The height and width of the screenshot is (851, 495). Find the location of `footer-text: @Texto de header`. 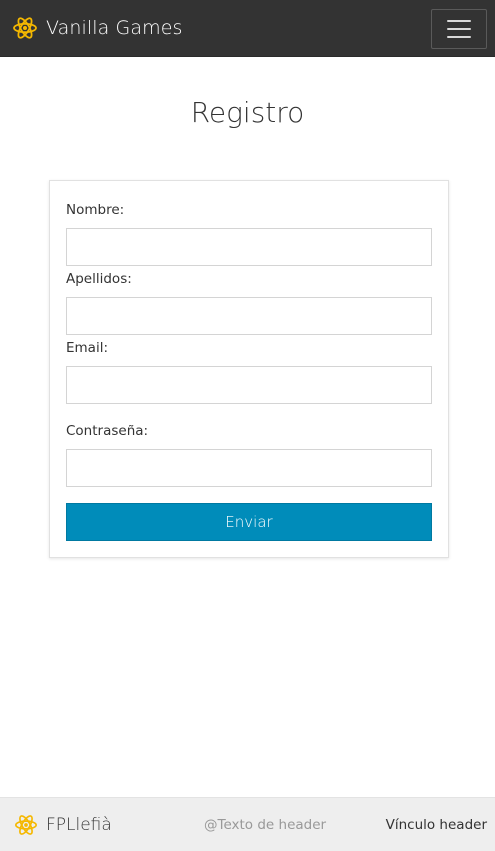

footer-text: @Texto de header is located at coordinates (265, 825).